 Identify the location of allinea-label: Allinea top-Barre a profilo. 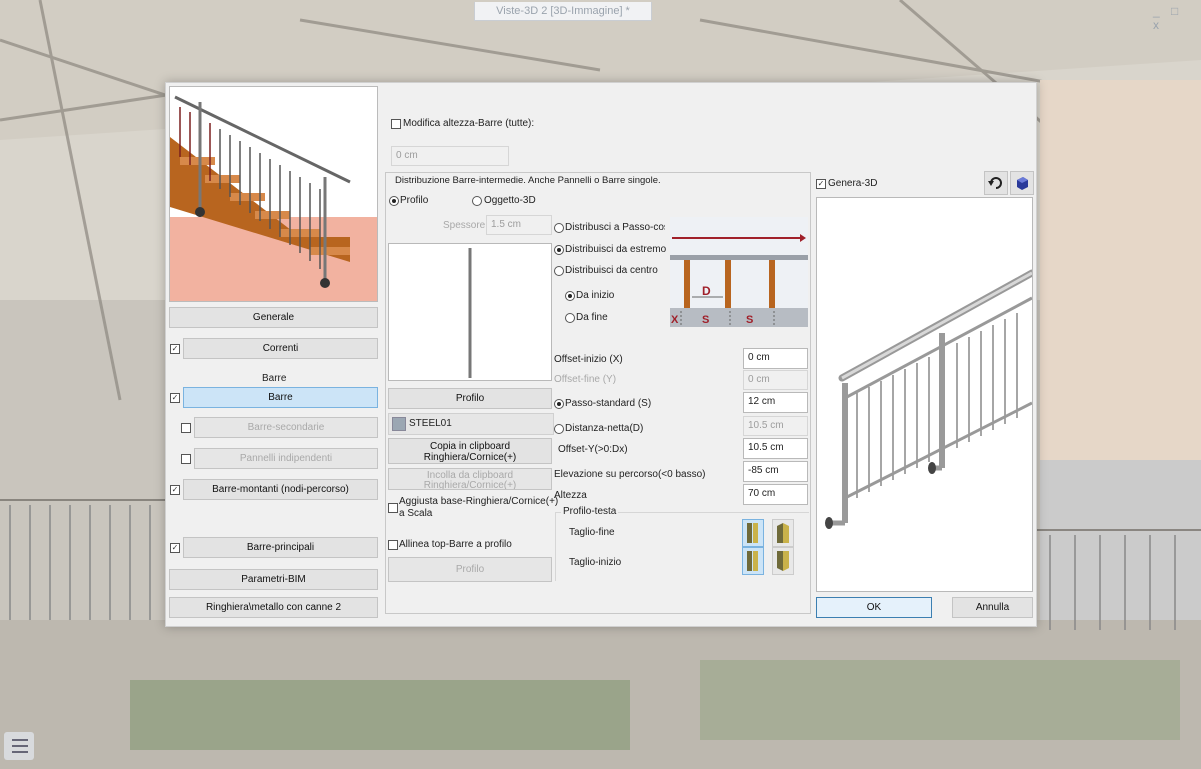
(455, 544).